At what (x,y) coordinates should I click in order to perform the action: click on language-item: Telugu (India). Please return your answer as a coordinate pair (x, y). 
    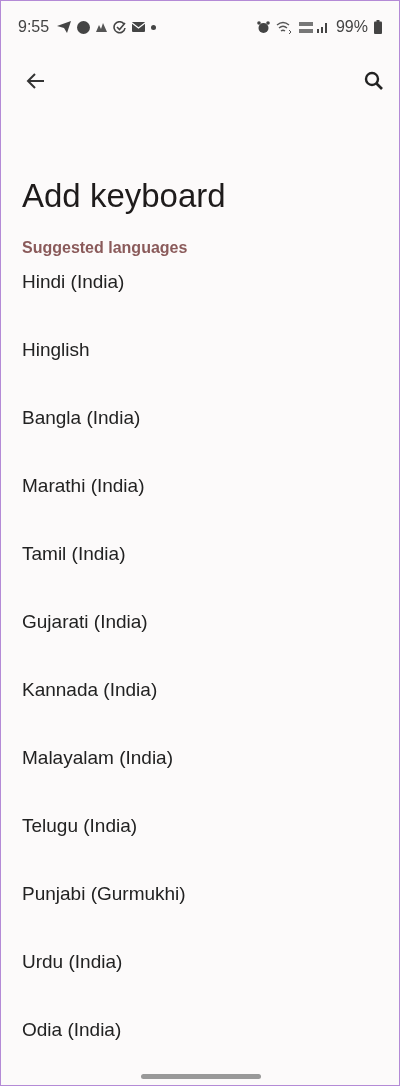
    Looking at the image, I should click on (200, 838).